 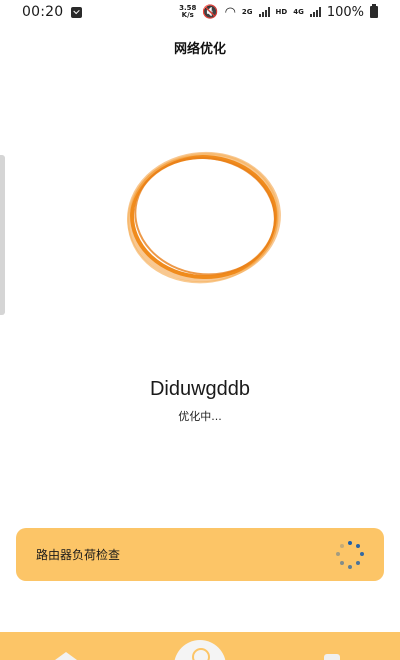 What do you see at coordinates (200, 554) in the screenshot?
I see `task-card: 路由器负荷检查` at bounding box center [200, 554].